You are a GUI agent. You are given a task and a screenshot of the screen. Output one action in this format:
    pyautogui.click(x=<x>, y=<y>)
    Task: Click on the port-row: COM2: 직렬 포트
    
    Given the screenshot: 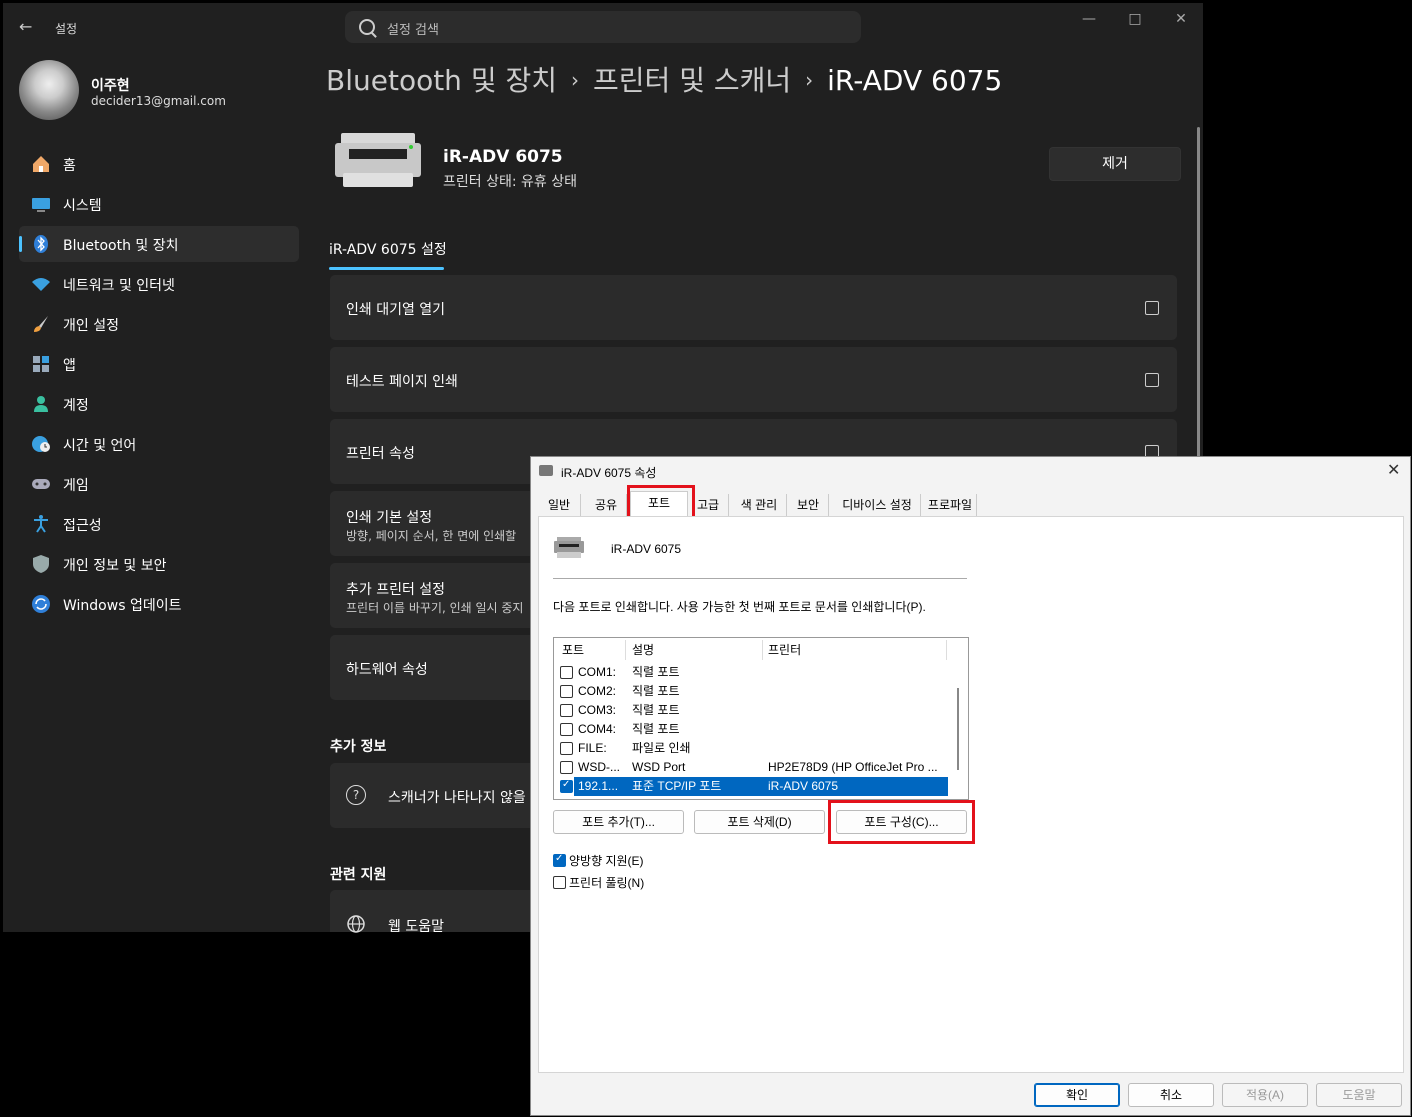 What is the action you would take?
    pyautogui.click(x=751, y=691)
    